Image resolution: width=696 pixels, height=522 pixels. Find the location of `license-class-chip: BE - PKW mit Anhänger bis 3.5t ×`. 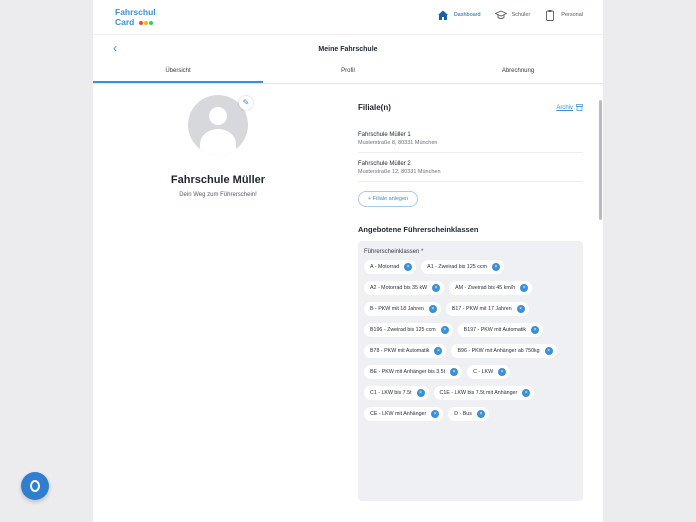

license-class-chip: BE - PKW mit Anhänger bis 3.5t × is located at coordinates (413, 372).